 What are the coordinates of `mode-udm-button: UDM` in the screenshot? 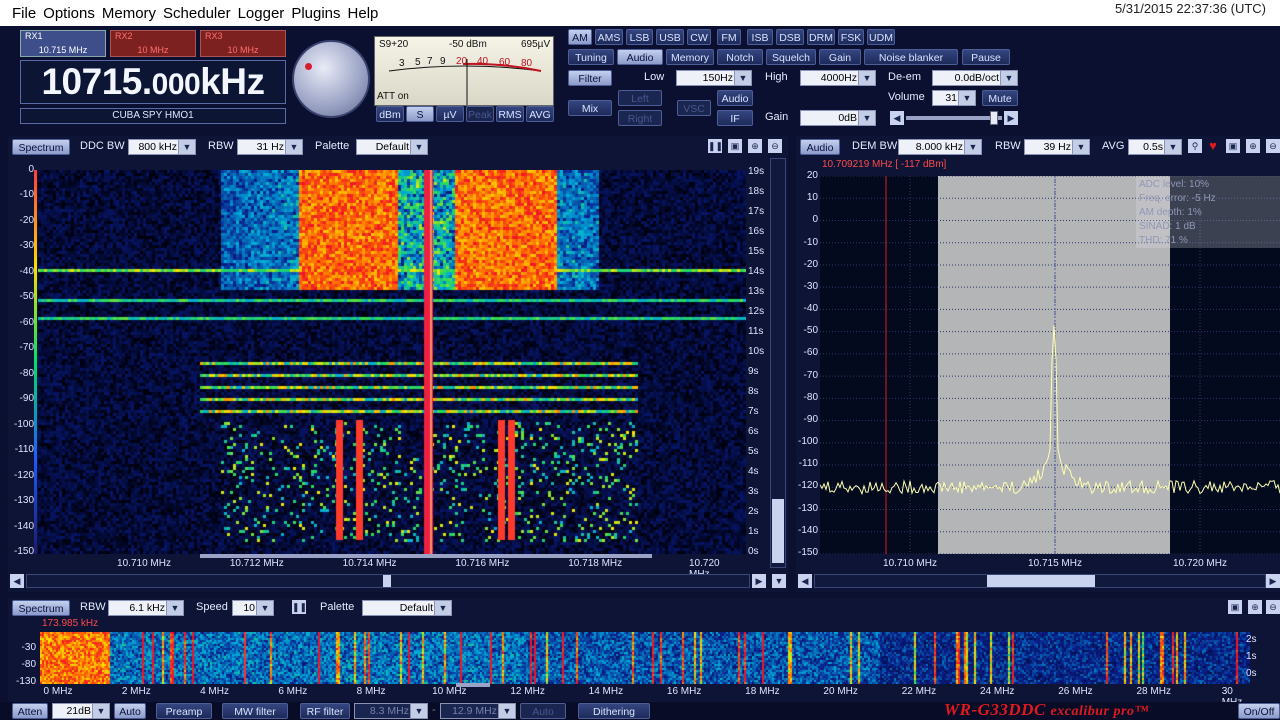 It's located at (881, 37).